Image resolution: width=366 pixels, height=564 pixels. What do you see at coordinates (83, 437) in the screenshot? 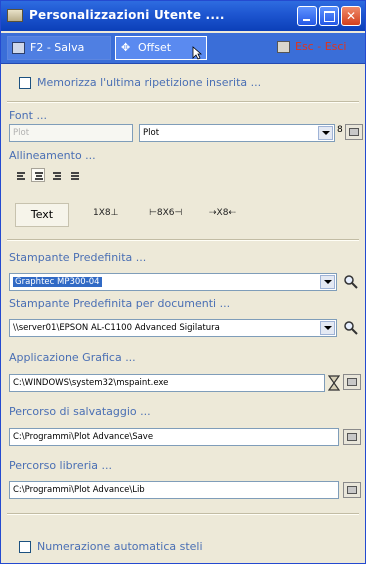
I see `save-path-value: C:\Programmi\Plot Advance\Save` at bounding box center [83, 437].